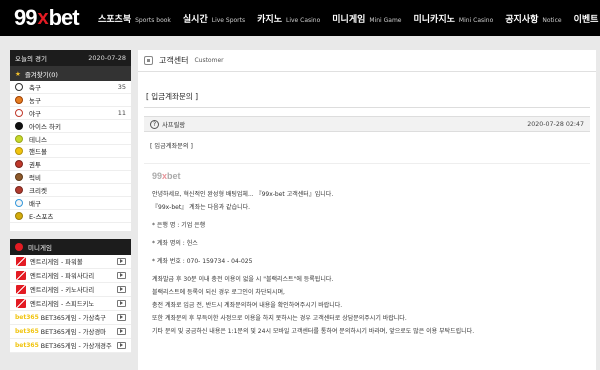 This screenshot has width=600, height=370. I want to click on body-line: 블랙리스트에 등록이 되신 경우 로그인이 차단되시며,, so click(218, 292).